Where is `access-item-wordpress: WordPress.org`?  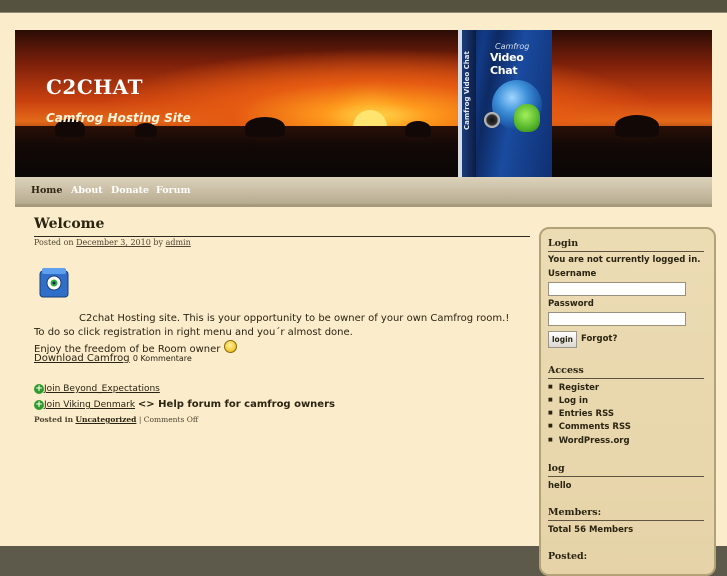
access-item-wordpress: WordPress.org is located at coordinates (589, 441).